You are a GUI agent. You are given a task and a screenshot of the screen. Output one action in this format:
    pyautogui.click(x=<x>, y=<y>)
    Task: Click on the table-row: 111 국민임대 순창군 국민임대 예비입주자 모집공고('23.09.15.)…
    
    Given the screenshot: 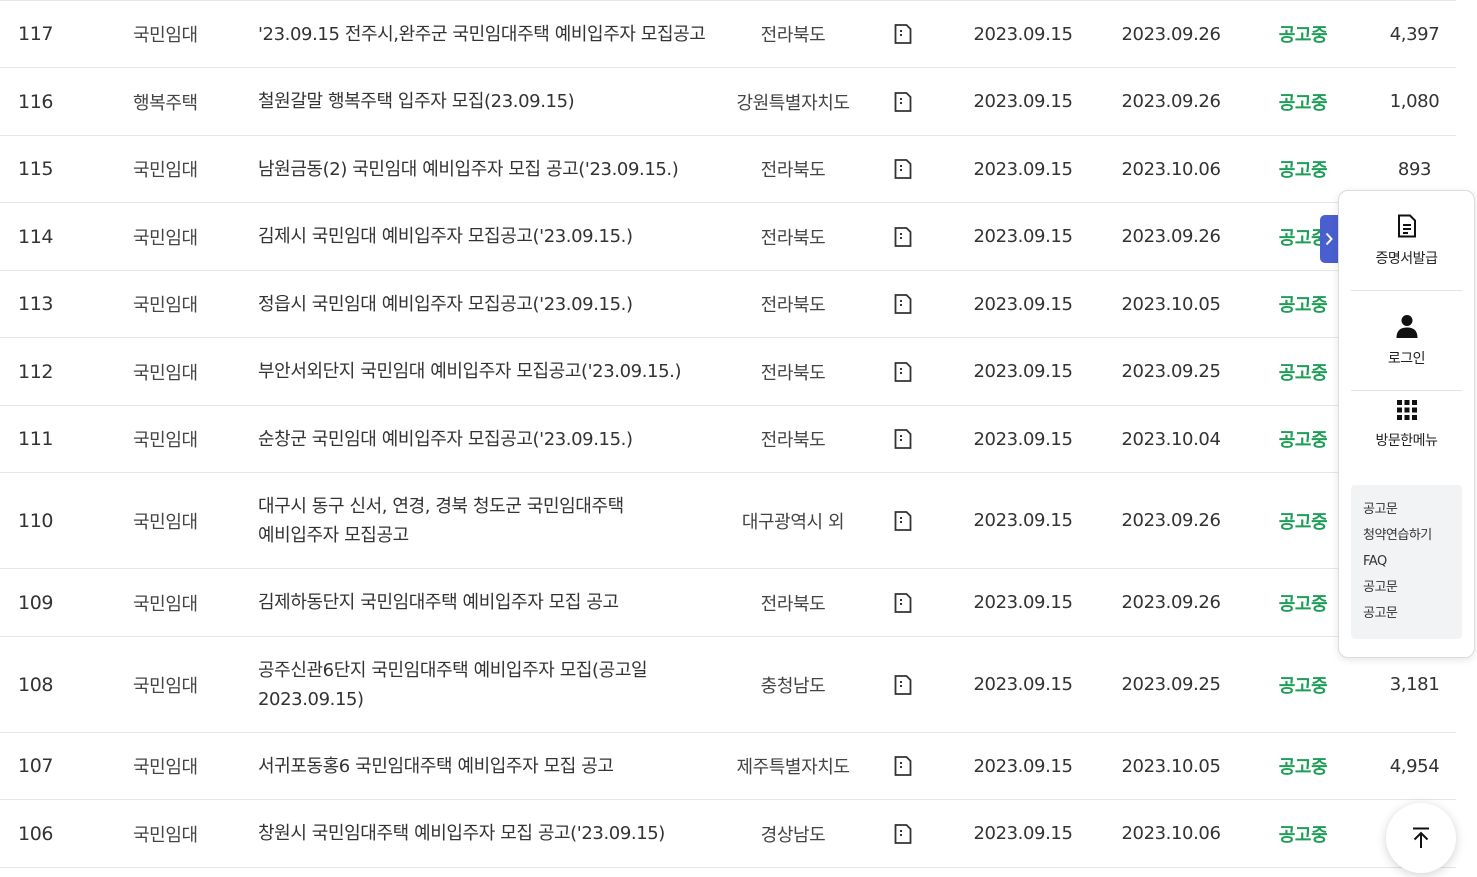 What is the action you would take?
    pyautogui.click(x=728, y=439)
    